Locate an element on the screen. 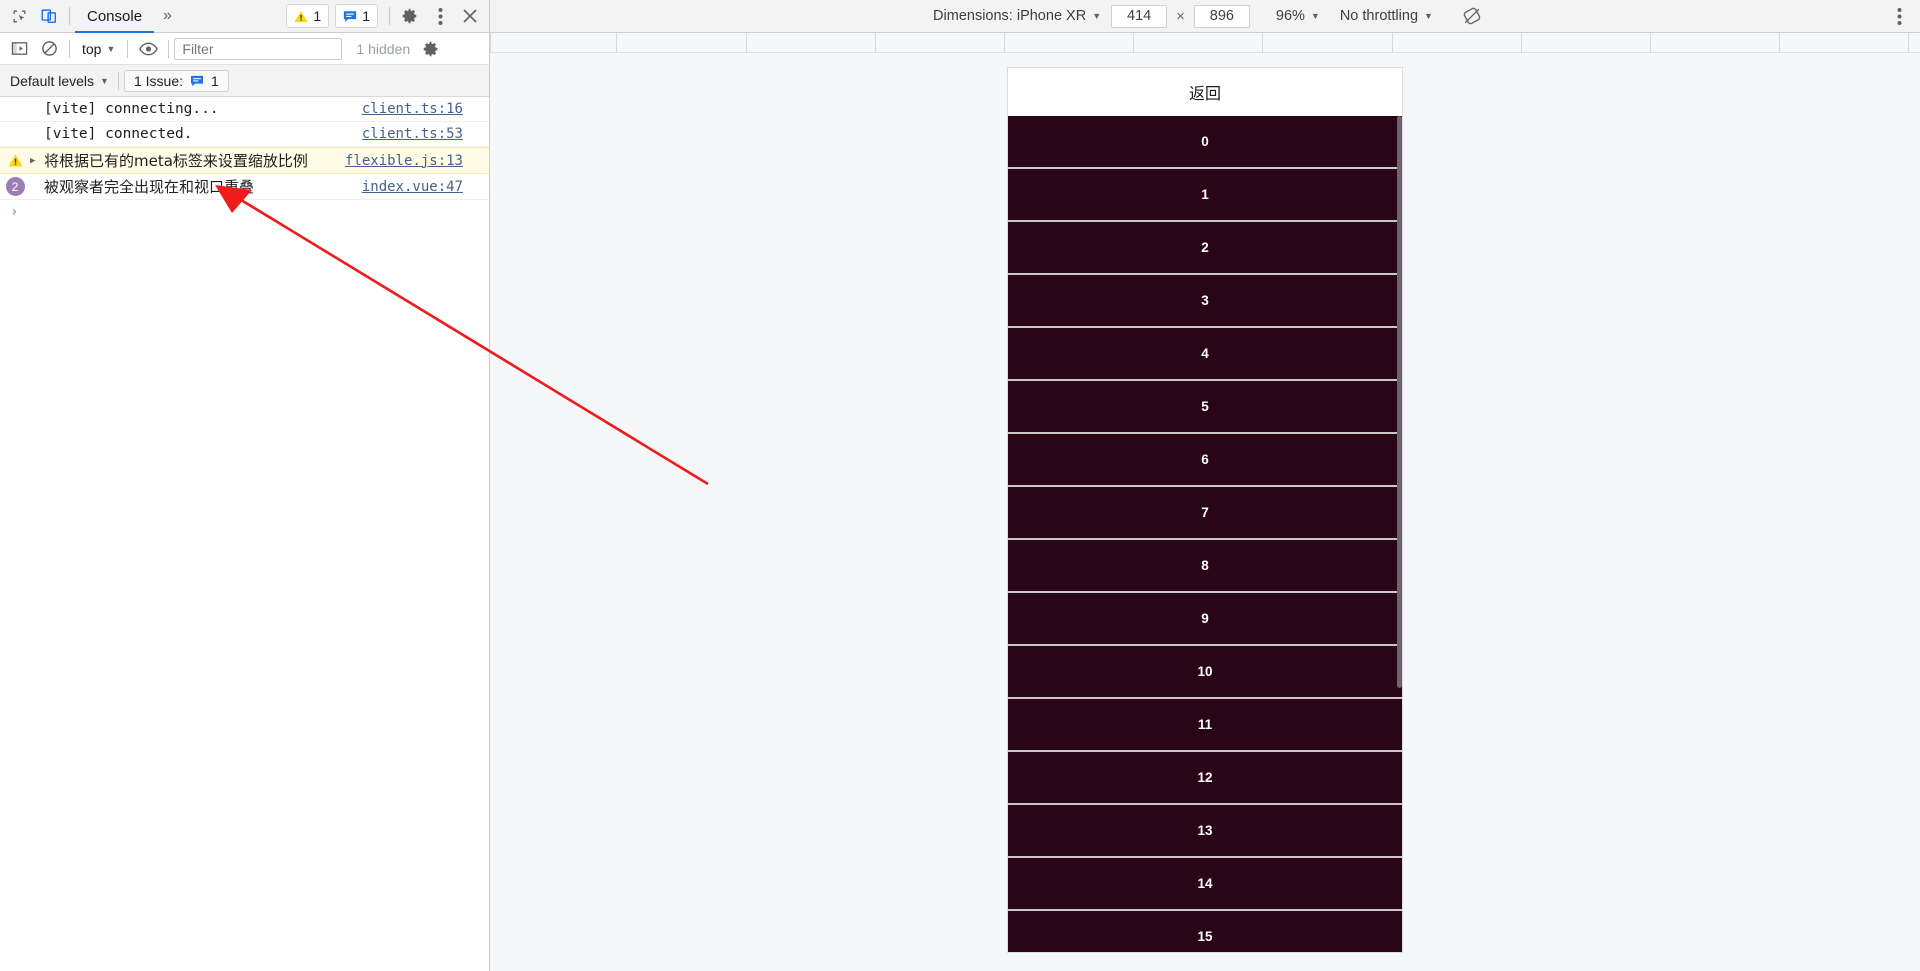 Image resolution: width=1920 pixels, height=971 pixels. devtools-tabbar: Console » 1 1 is located at coordinates (244, 16).